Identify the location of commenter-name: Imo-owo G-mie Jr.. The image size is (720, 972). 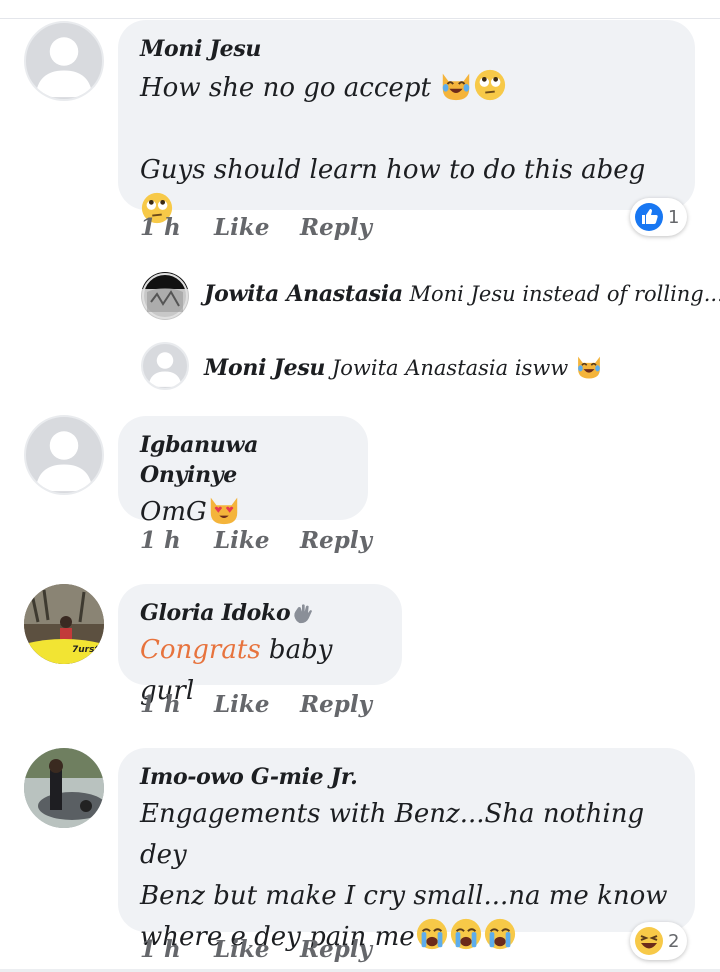
(406, 777).